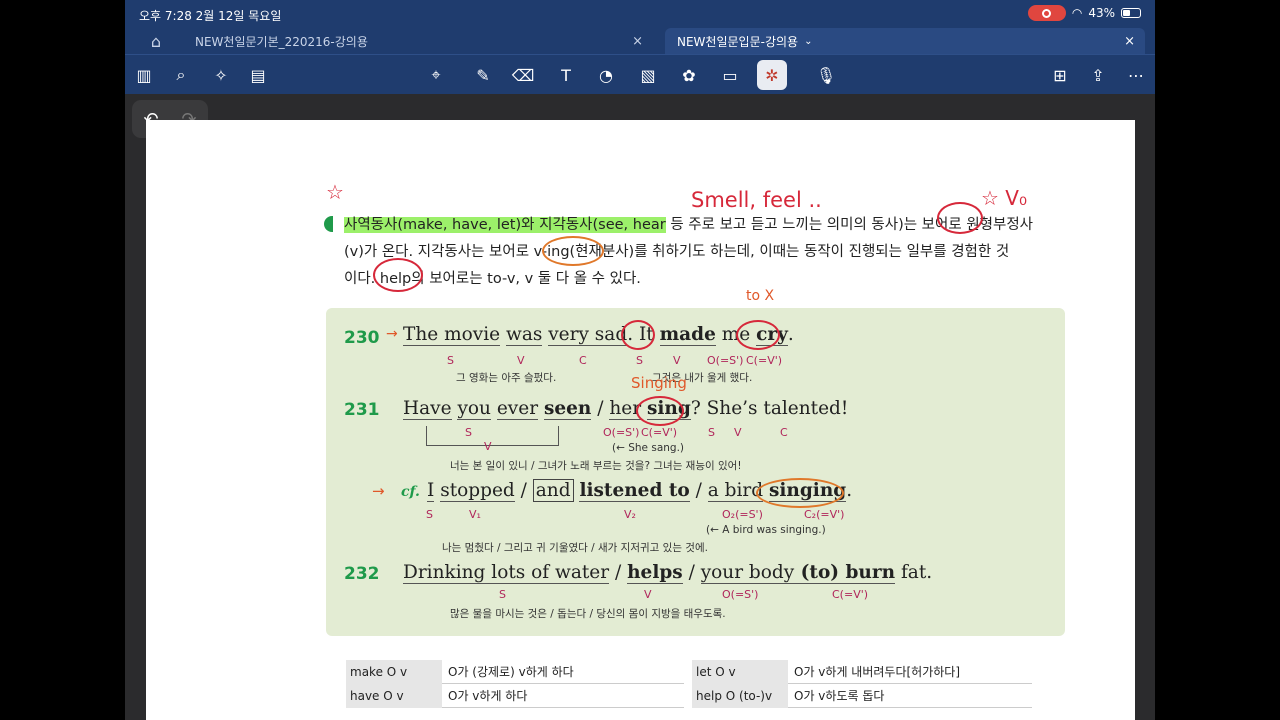  Describe the element at coordinates (328, 224) in the screenshot. I see `section-marker` at that location.